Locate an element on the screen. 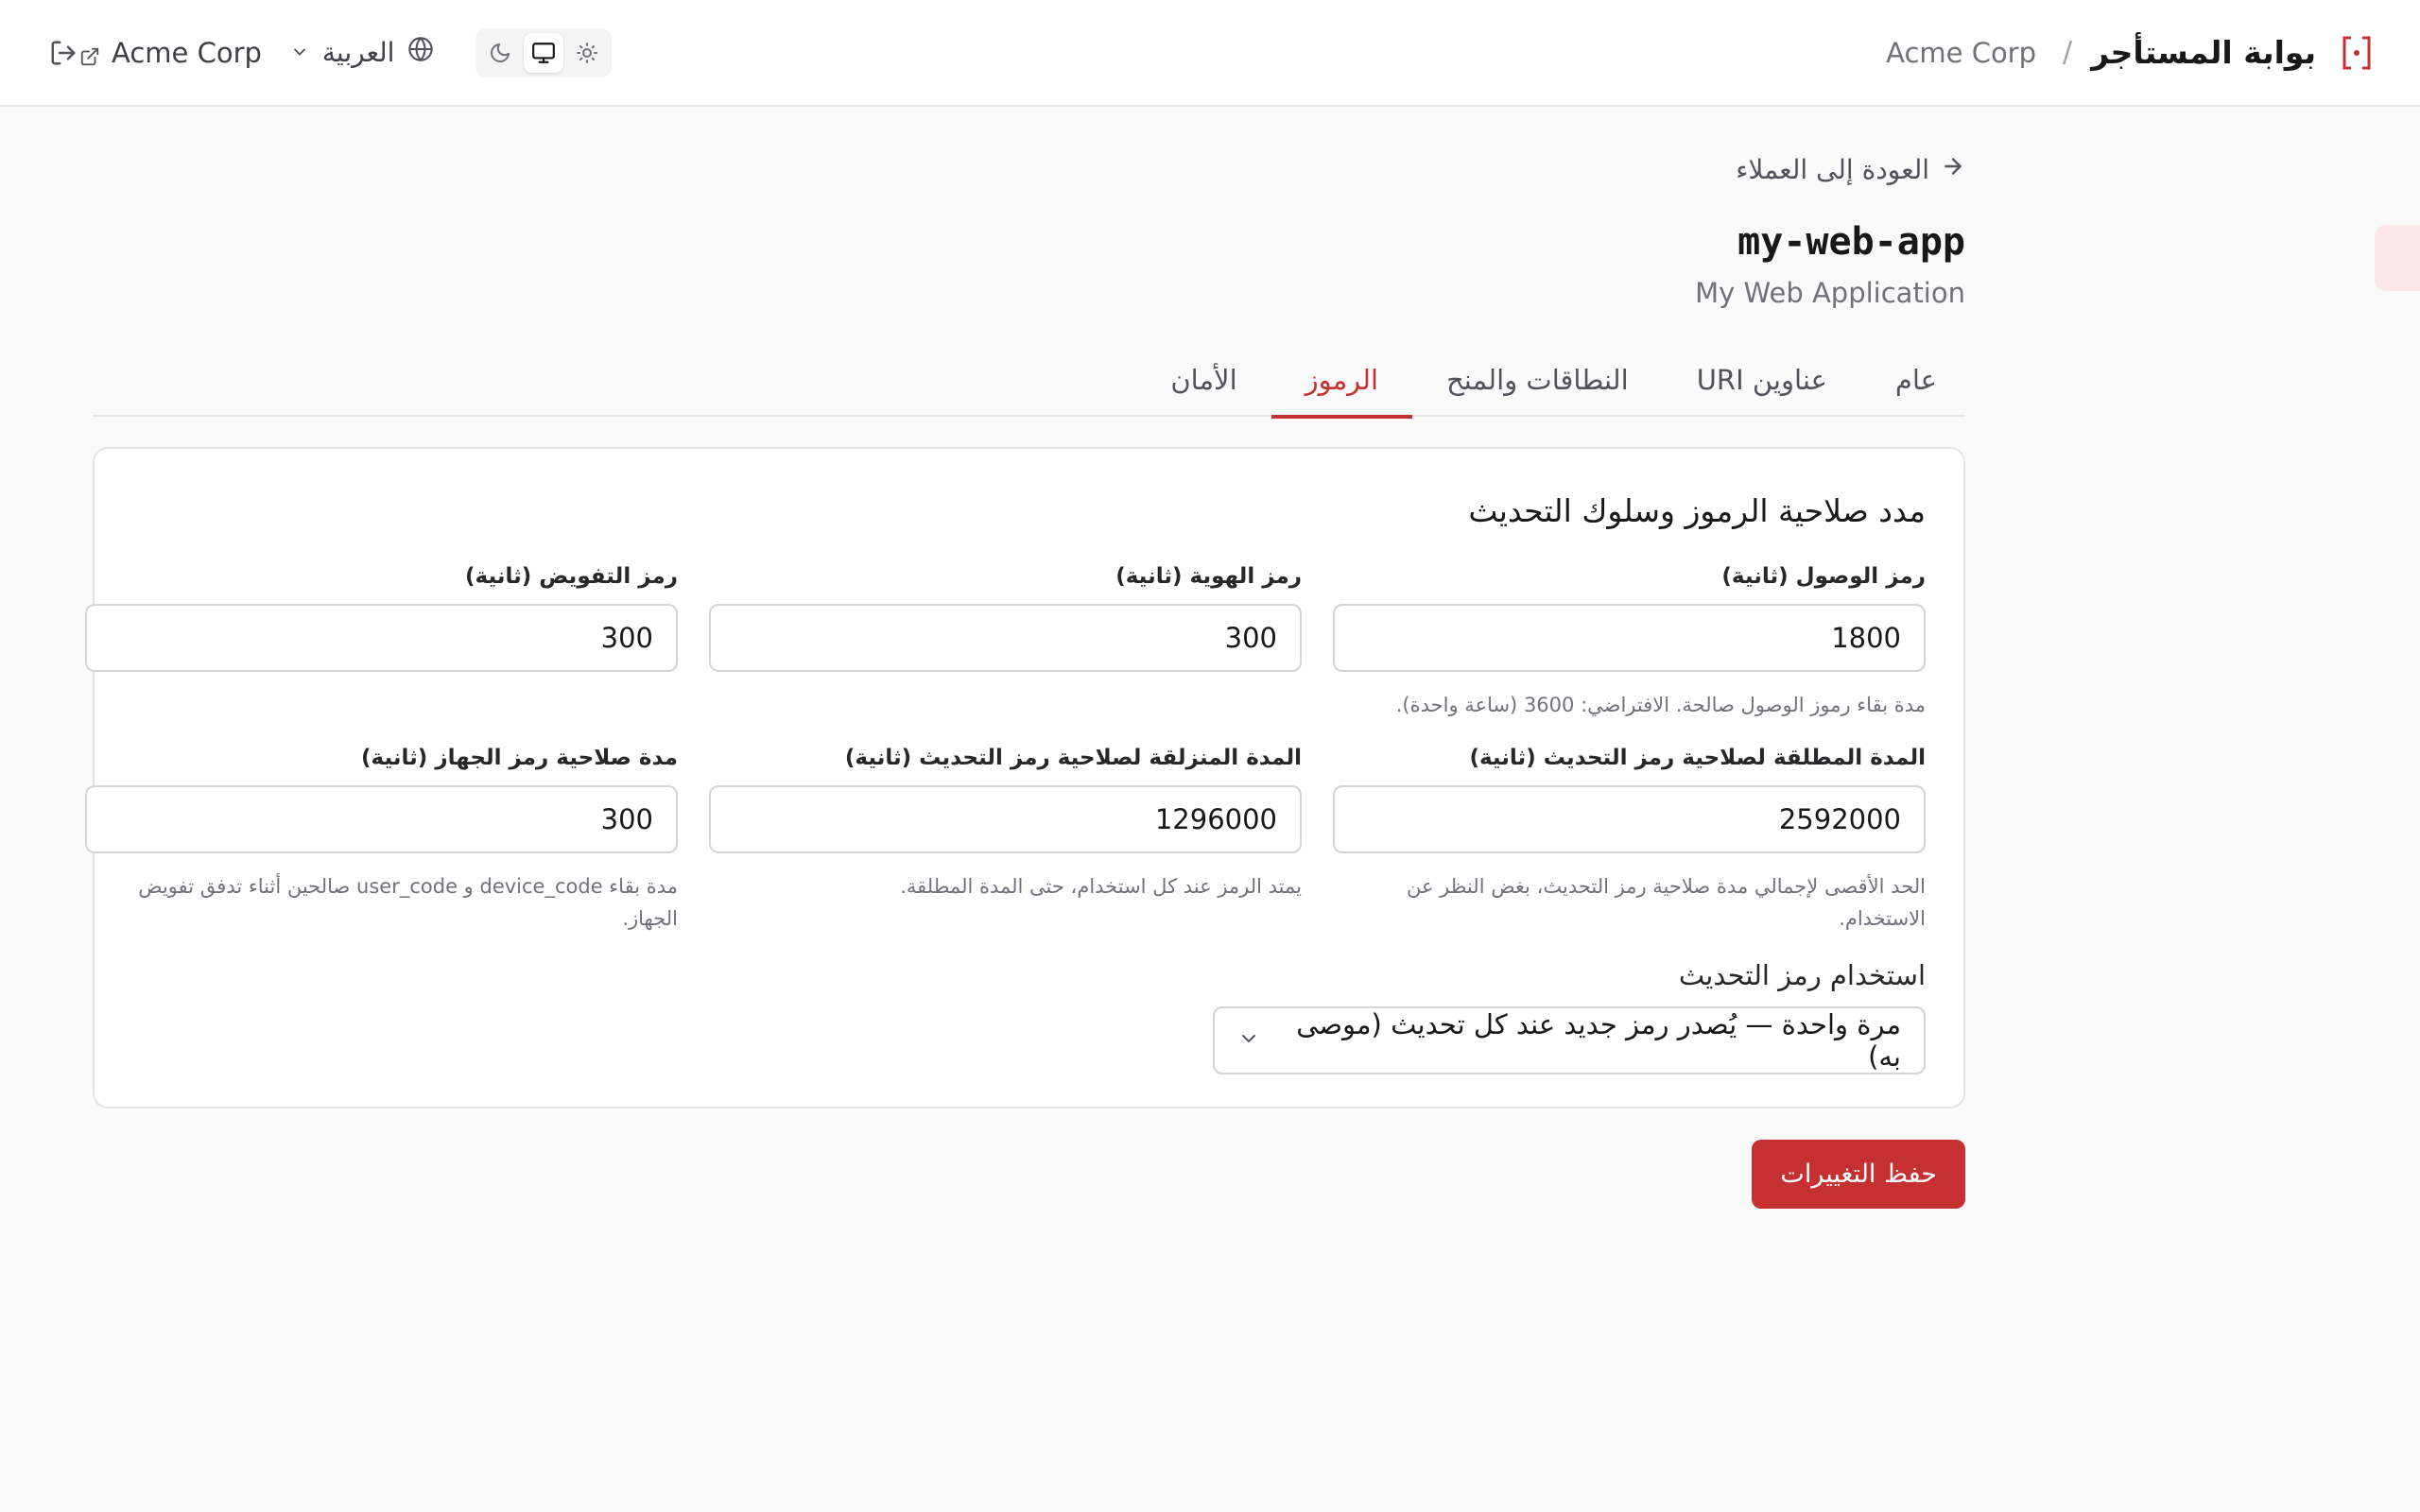 The image size is (2420, 1512). globe-icon is located at coordinates (421, 52).